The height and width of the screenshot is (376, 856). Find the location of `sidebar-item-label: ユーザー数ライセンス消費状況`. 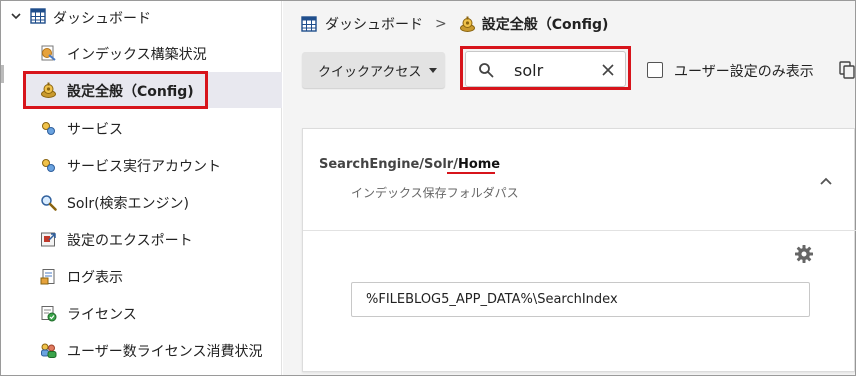

sidebar-item-label: ユーザー数ライセンス消費状況 is located at coordinates (165, 352).